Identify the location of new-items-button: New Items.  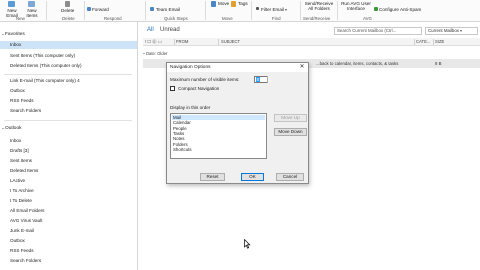
(32, 13).